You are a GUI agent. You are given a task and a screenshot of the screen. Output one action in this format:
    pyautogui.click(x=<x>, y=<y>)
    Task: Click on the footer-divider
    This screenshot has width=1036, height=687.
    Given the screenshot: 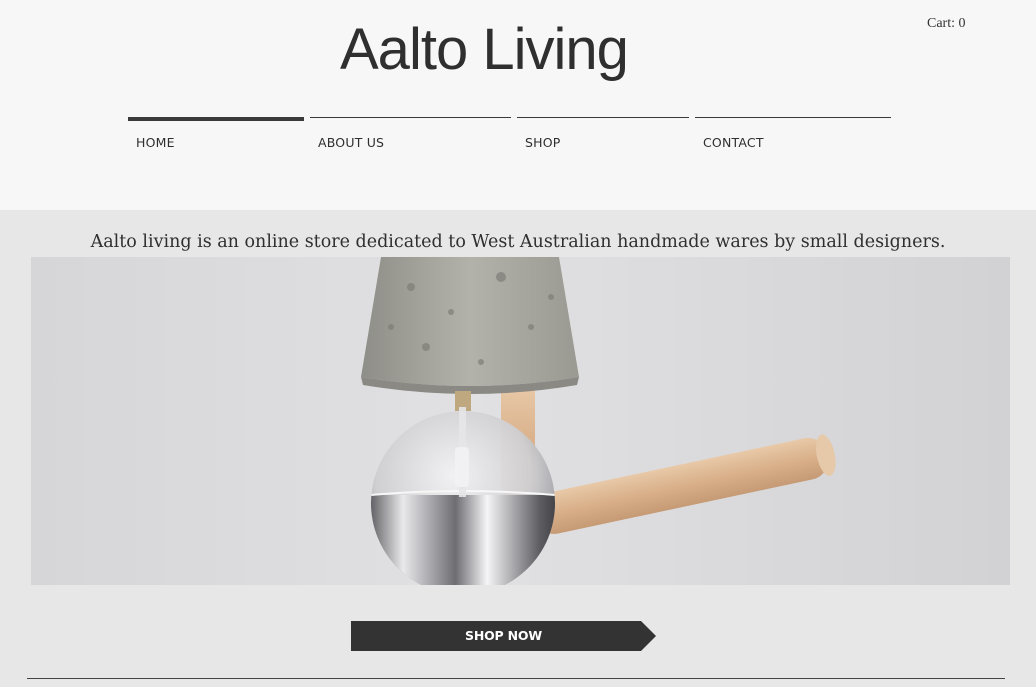 What is the action you would take?
    pyautogui.click(x=516, y=678)
    